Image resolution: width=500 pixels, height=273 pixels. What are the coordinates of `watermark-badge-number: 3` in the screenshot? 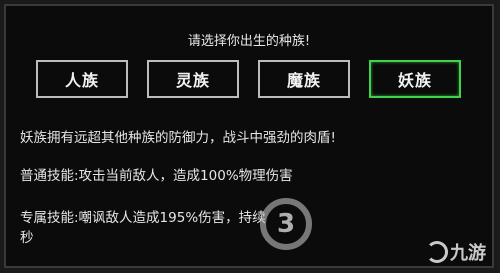 It's located at (286, 224).